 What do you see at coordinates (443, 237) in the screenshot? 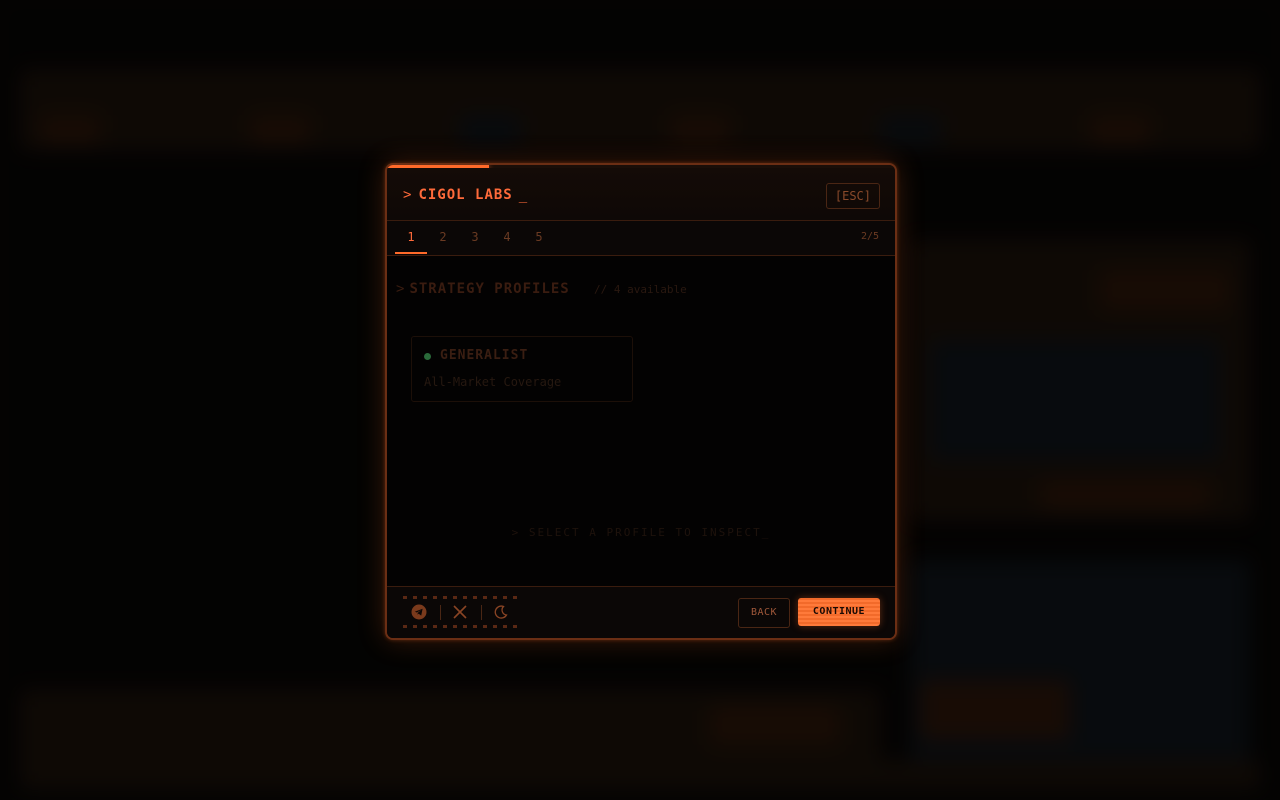
I see `step-tab-2: 2` at bounding box center [443, 237].